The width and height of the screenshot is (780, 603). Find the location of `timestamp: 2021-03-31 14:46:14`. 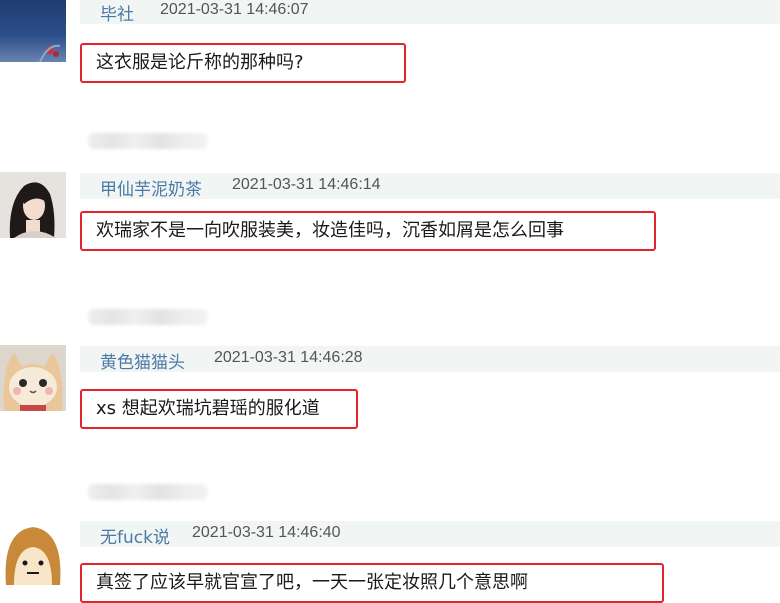

timestamp: 2021-03-31 14:46:14 is located at coordinates (306, 184).